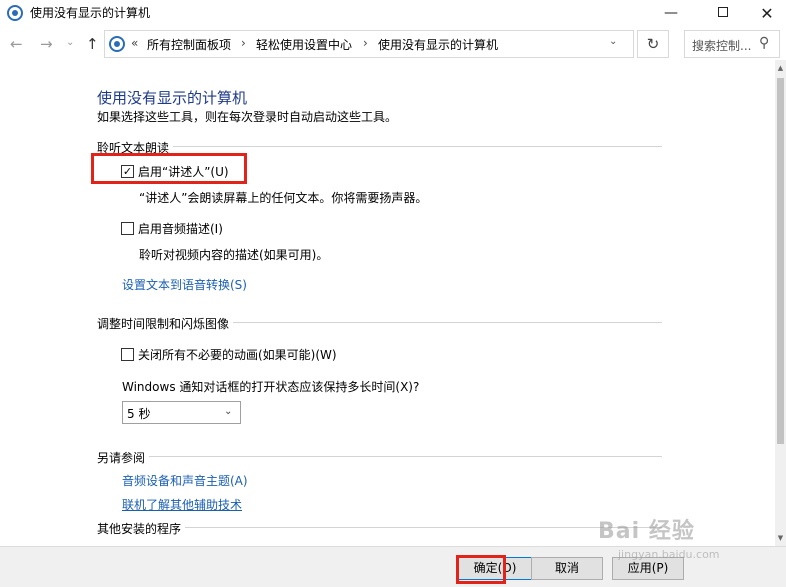 The height and width of the screenshot is (587, 786). I want to click on tts-settings-link: 设置文本到语音转换(S), so click(184, 284).